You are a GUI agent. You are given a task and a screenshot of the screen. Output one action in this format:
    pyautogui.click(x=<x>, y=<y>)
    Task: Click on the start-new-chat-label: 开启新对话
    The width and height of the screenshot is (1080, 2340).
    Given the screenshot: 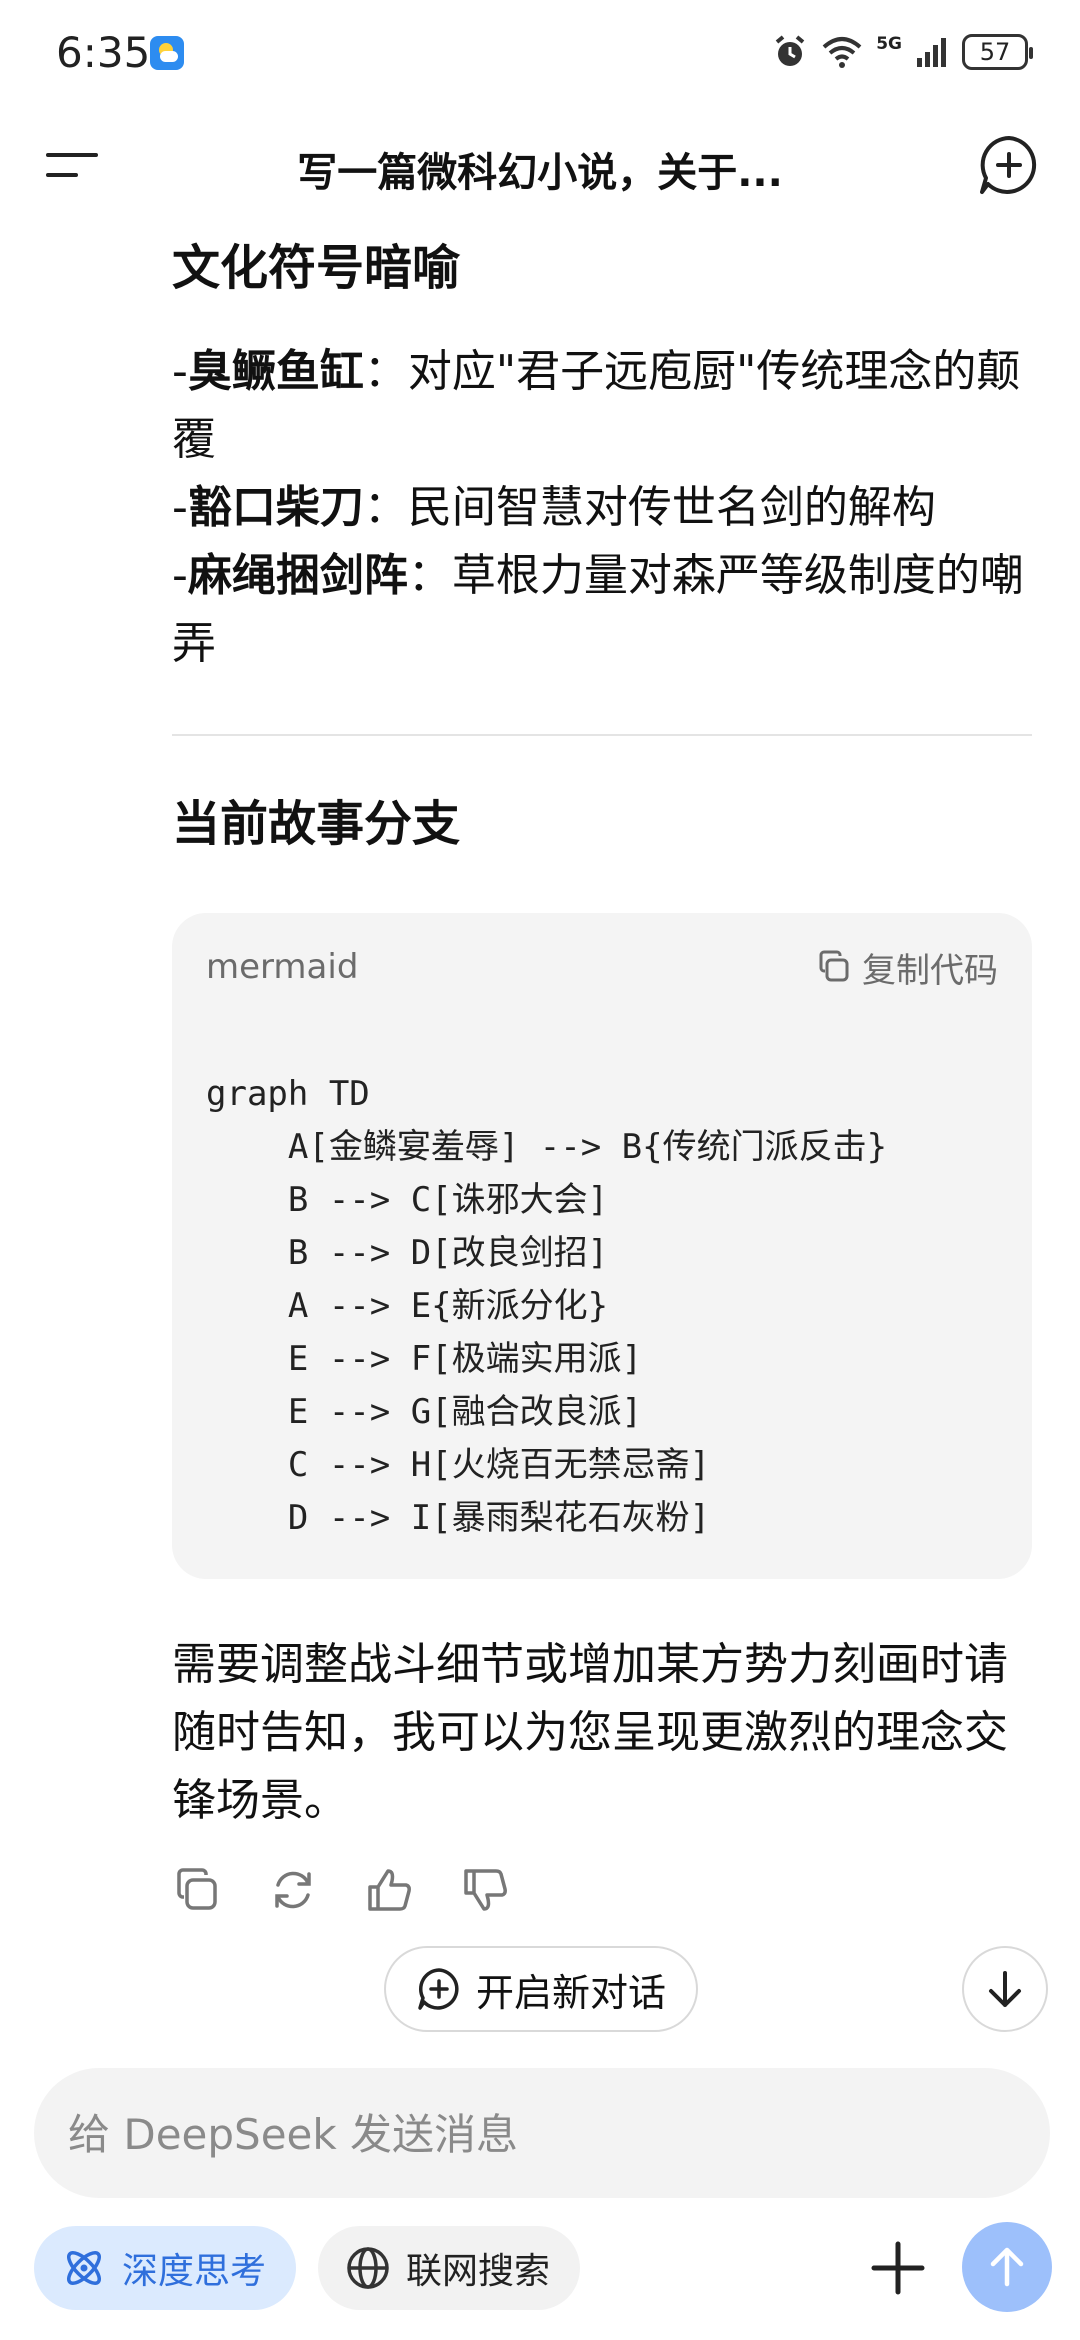 What is the action you would take?
    pyautogui.click(x=570, y=1992)
    